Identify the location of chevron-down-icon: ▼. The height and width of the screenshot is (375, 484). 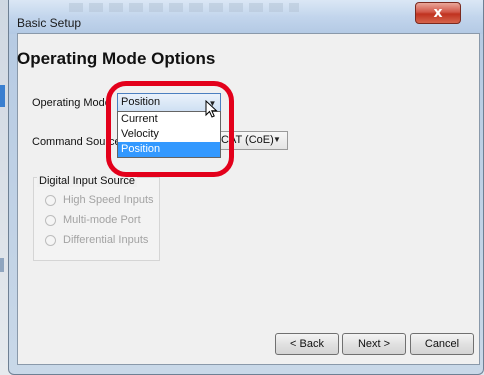
(277, 139).